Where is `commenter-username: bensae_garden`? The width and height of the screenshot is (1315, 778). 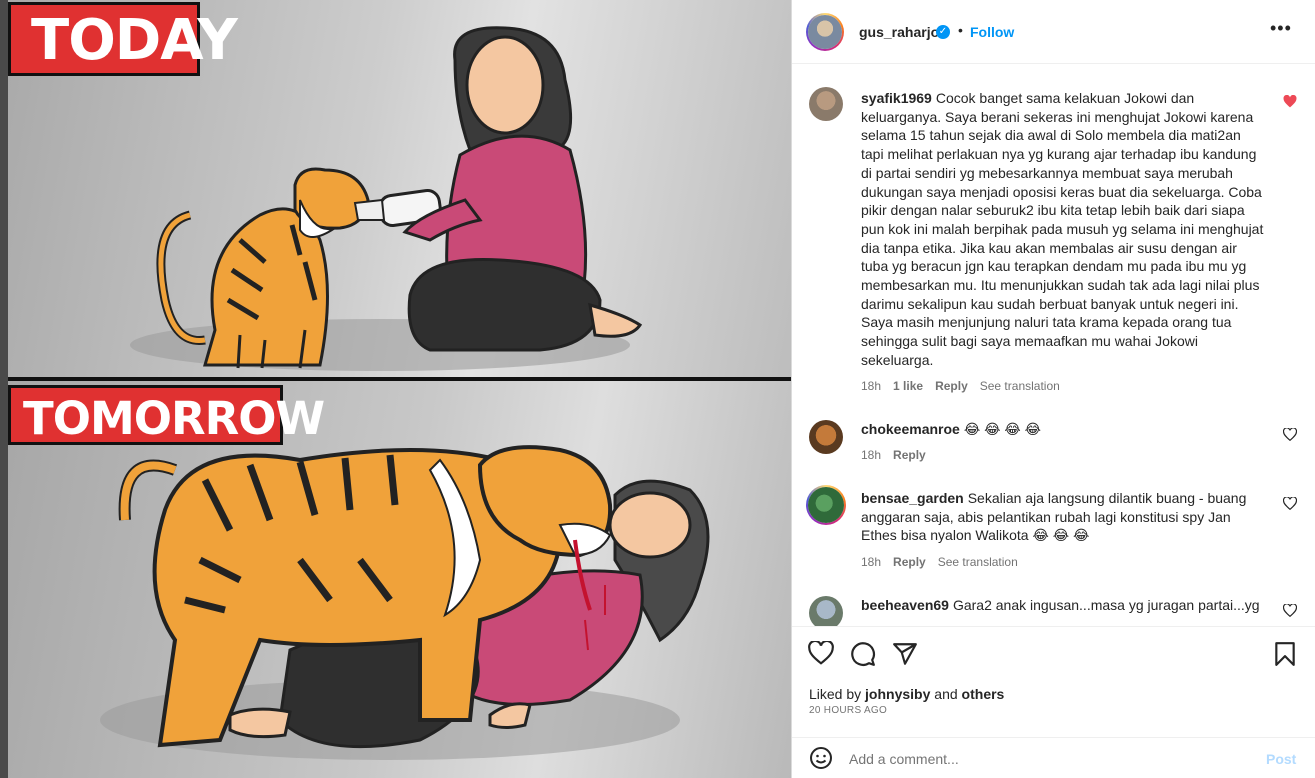 commenter-username: bensae_garden is located at coordinates (912, 498).